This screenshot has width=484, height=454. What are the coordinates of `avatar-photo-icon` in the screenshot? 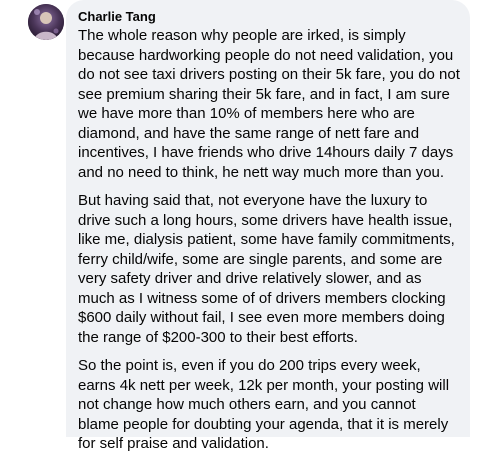 It's located at (46, 22).